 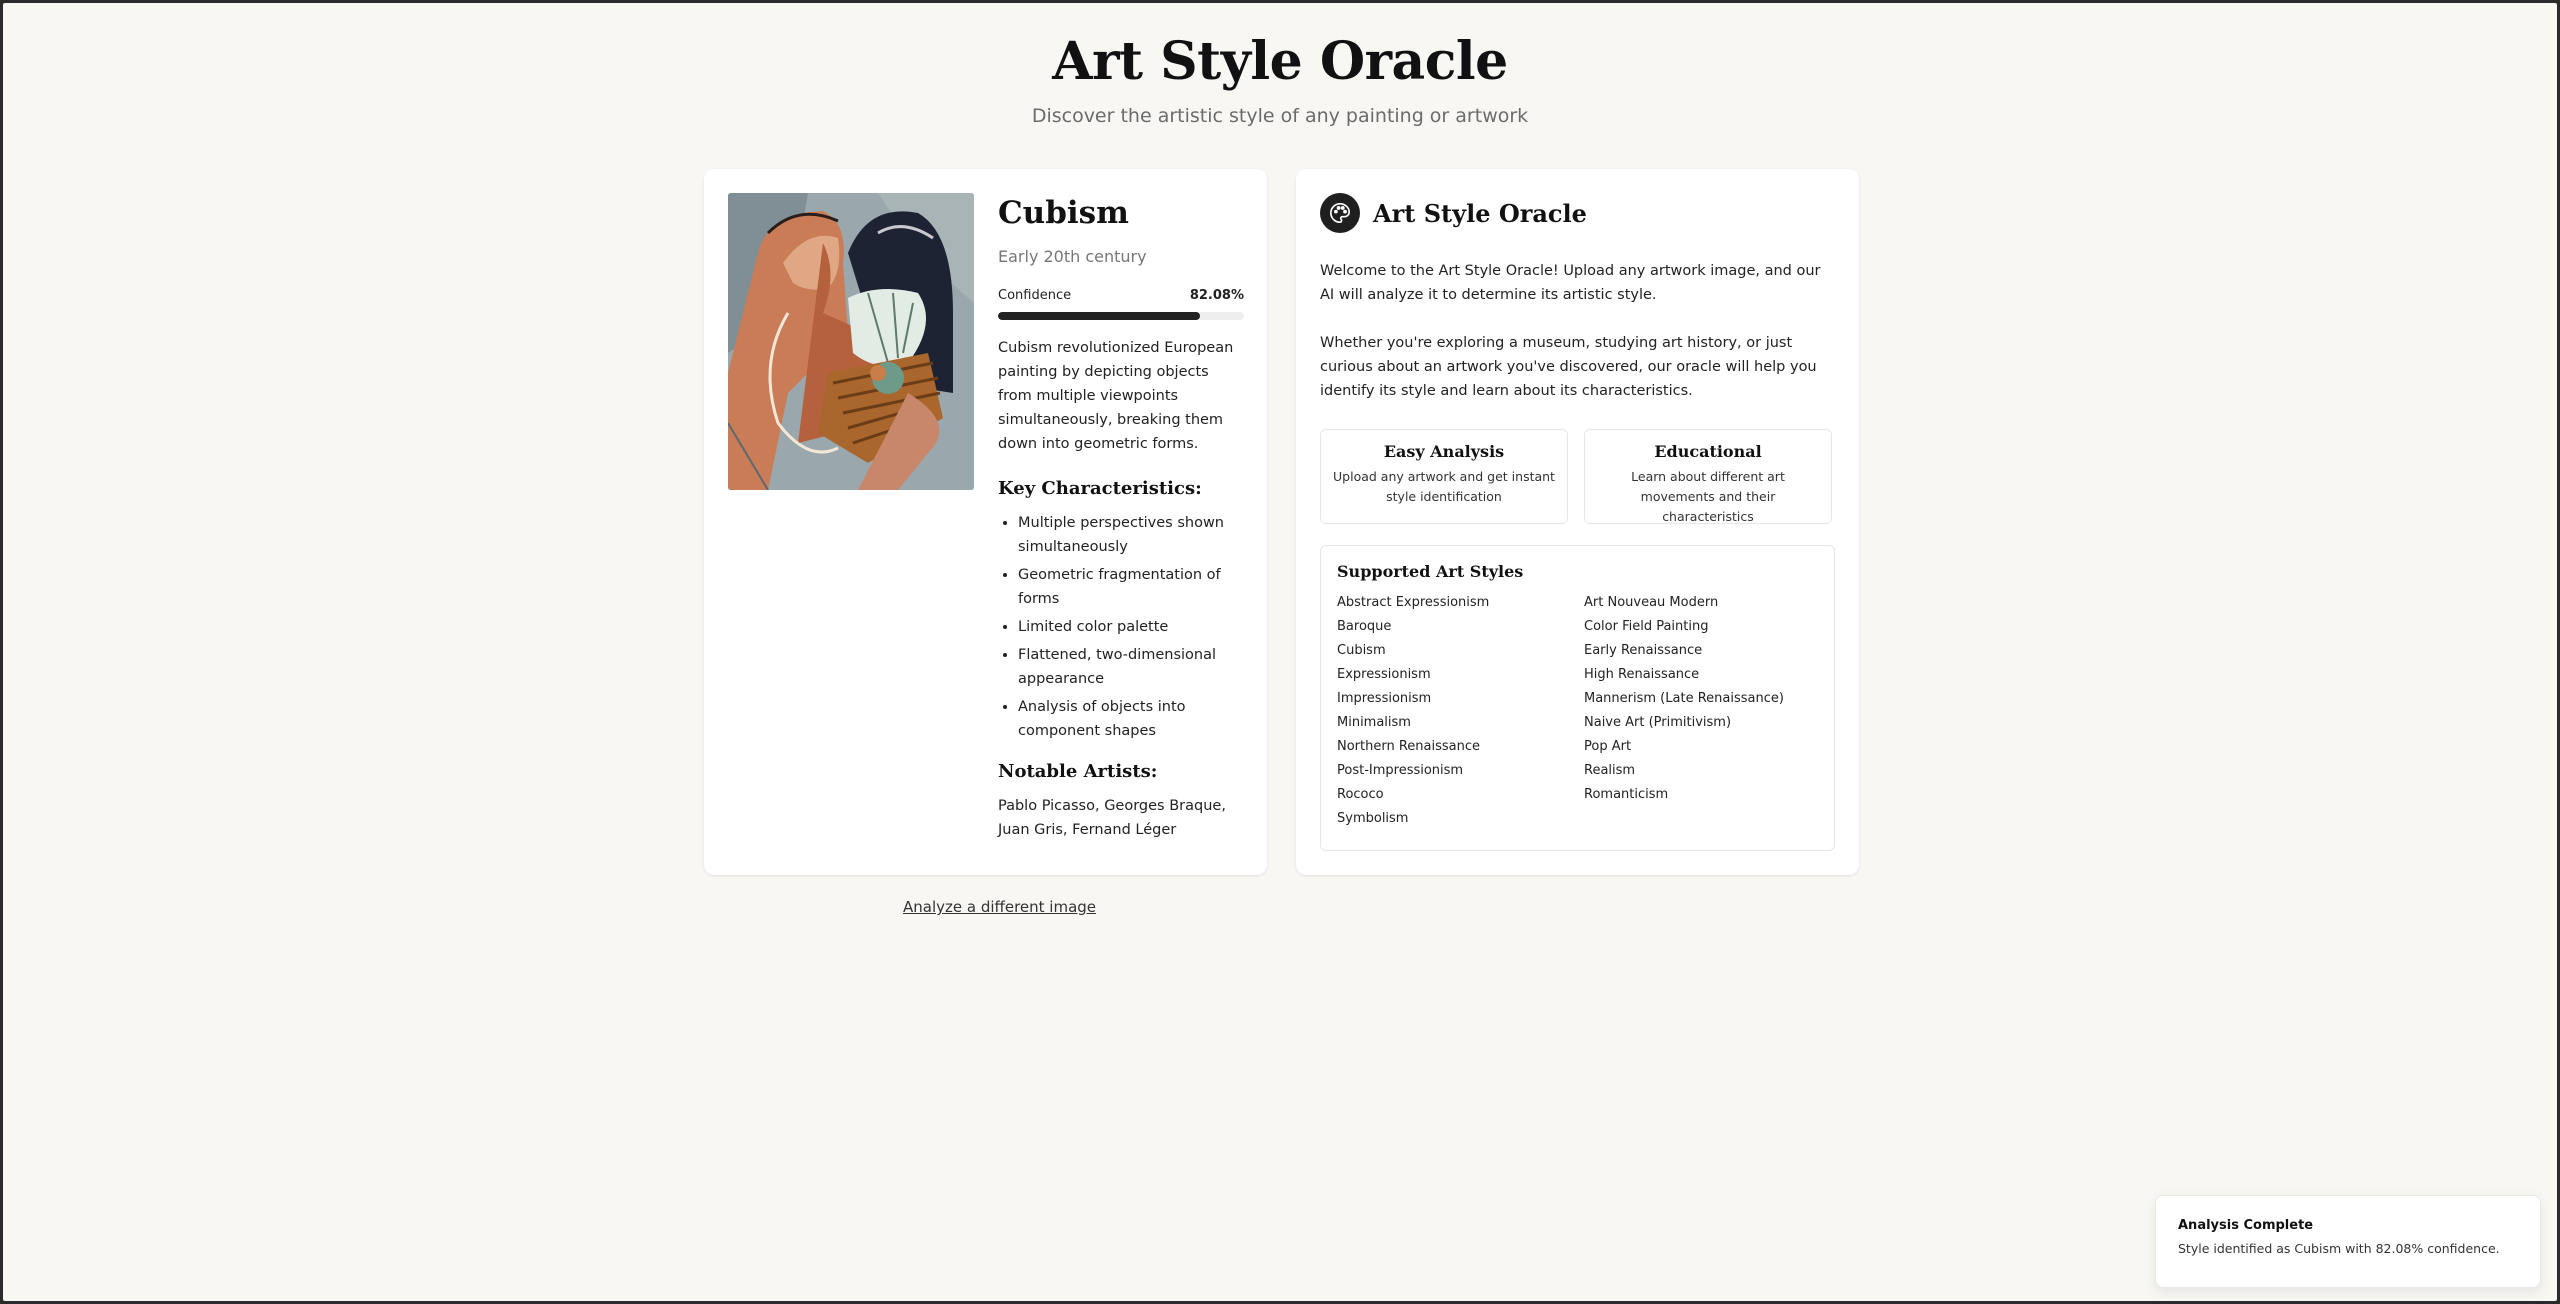 I want to click on style-item: Romanticism, so click(x=1626, y=794).